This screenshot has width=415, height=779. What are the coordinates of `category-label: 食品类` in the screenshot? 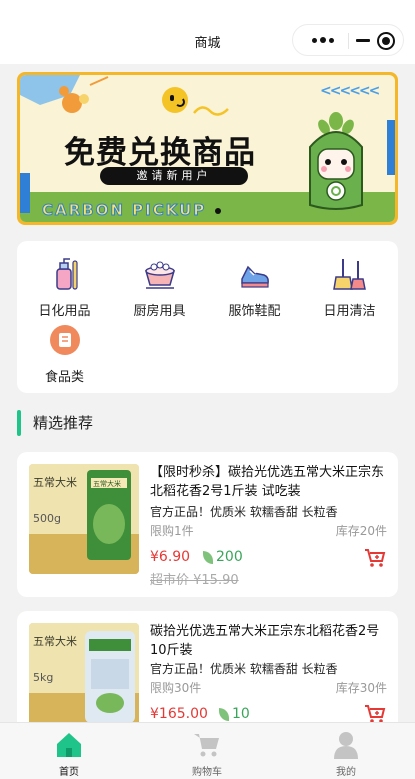 It's located at (64, 377).